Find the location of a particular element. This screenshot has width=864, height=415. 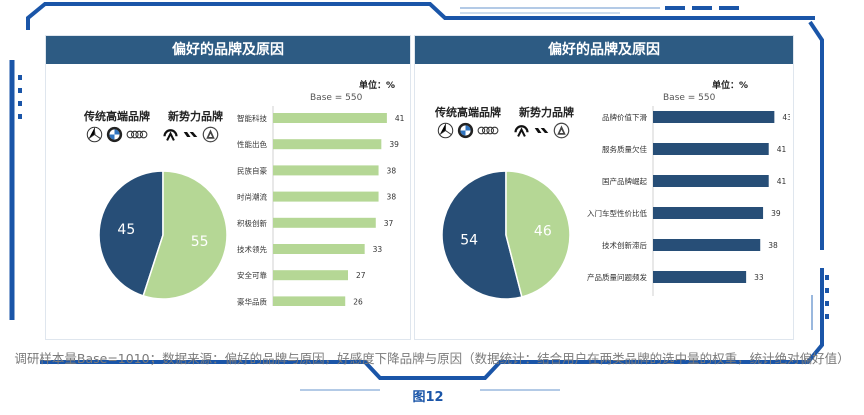

right-bar-value-label-0: 43 is located at coordinates (786, 117).